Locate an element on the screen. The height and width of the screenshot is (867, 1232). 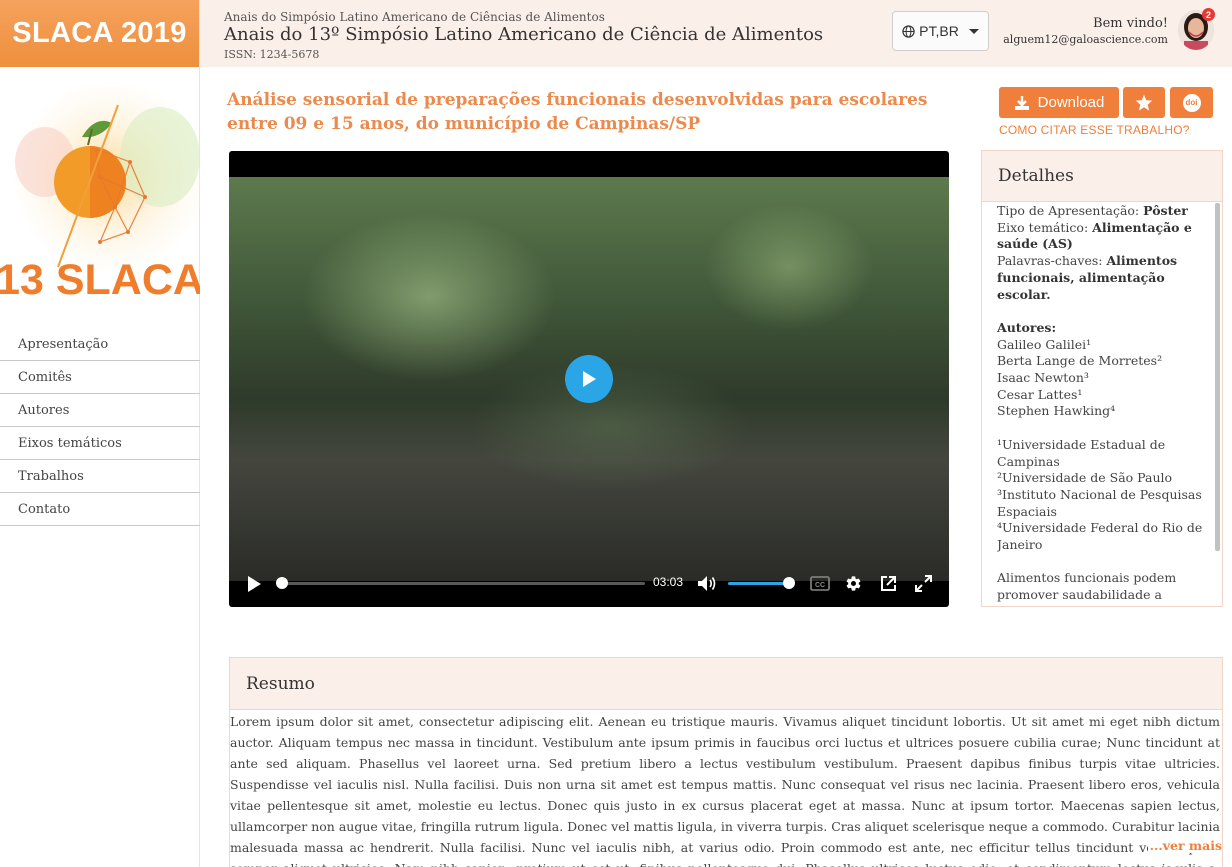
read-more-link: ...ver mais is located at coordinates (1184, 845).